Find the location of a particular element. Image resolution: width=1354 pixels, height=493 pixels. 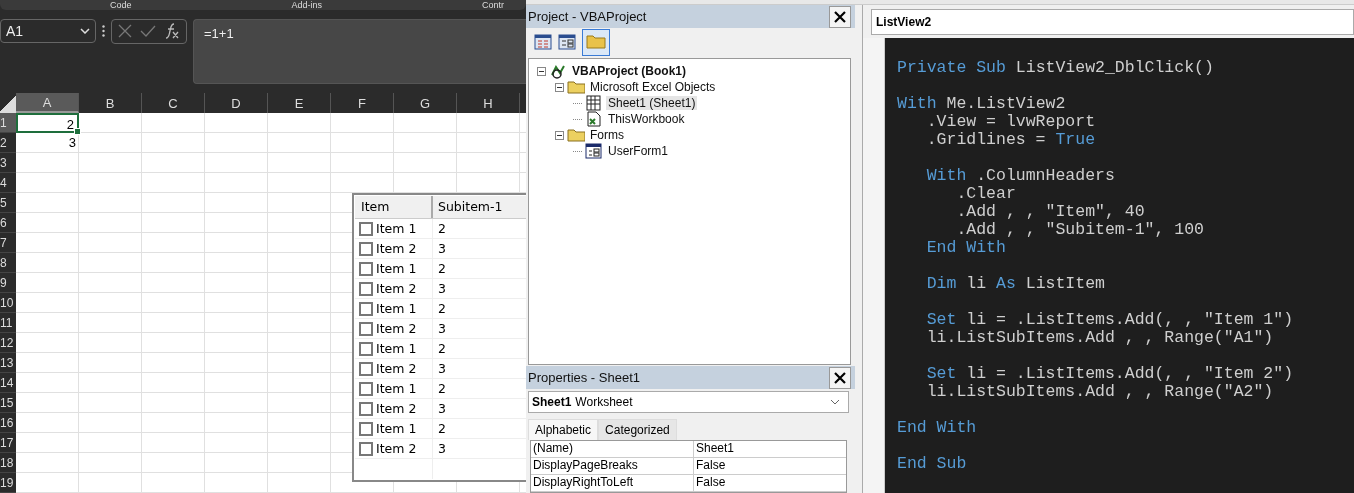

row-header: 11 is located at coordinates (8, 323).